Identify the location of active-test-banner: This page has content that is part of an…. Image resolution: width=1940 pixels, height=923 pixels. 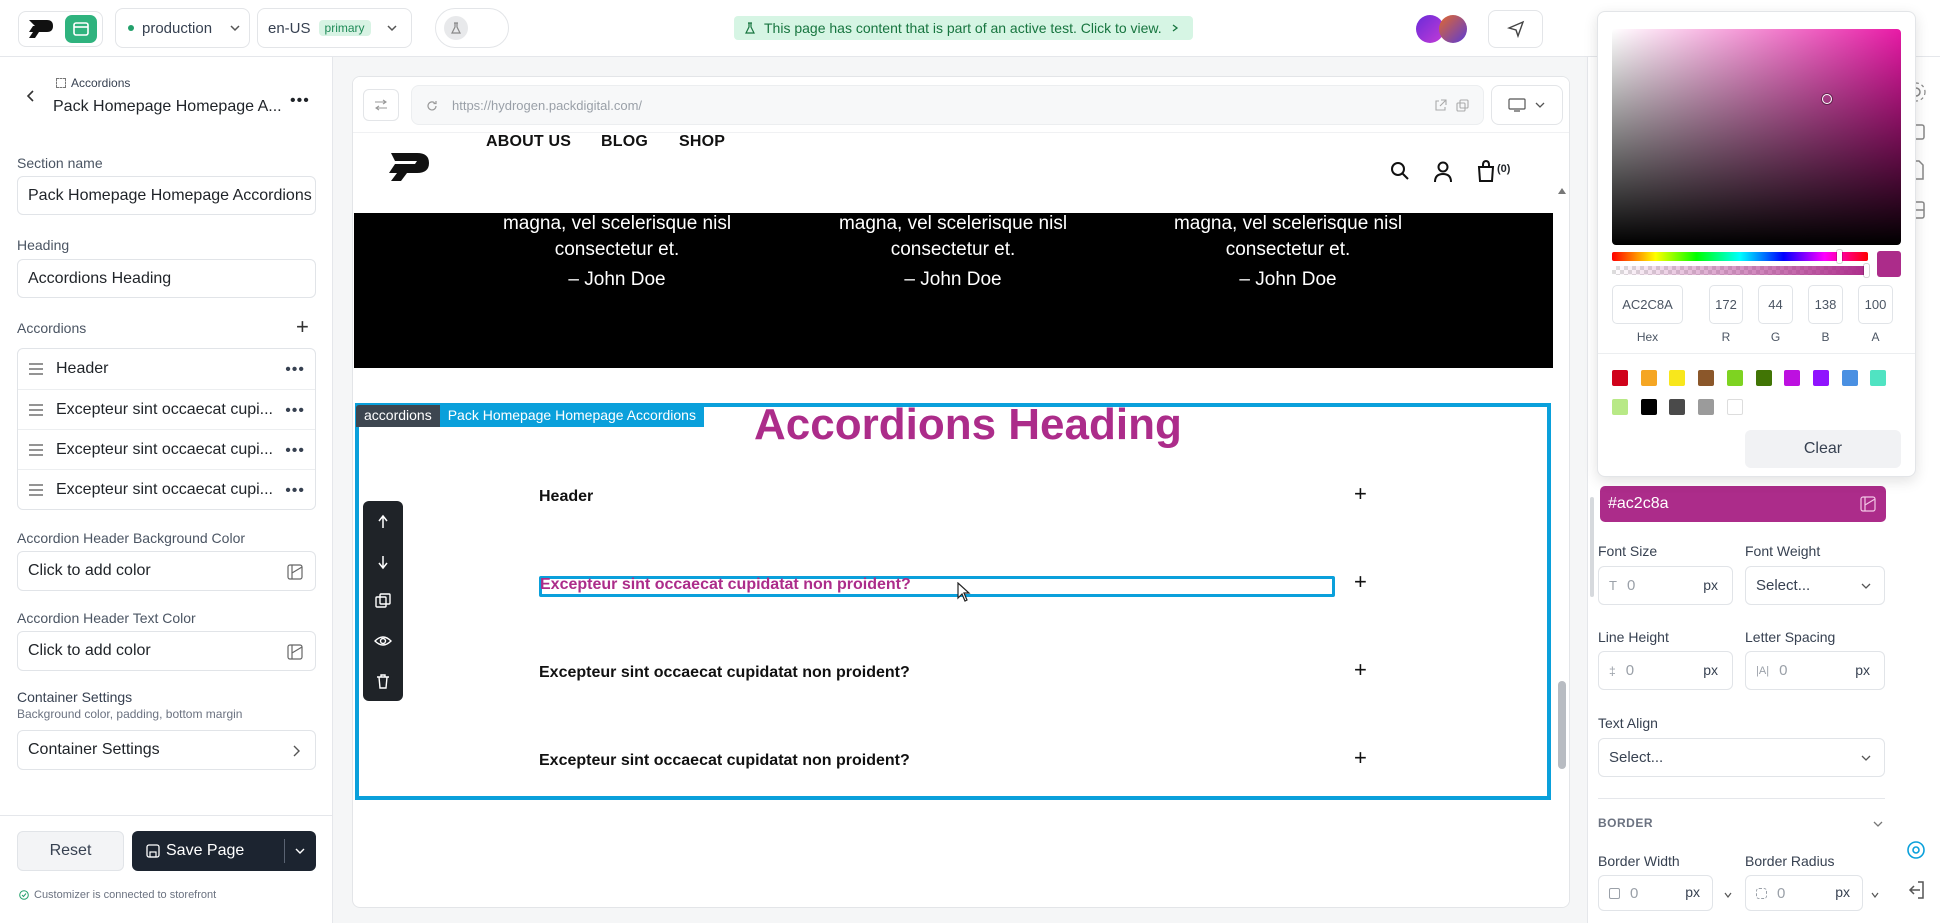
(963, 28).